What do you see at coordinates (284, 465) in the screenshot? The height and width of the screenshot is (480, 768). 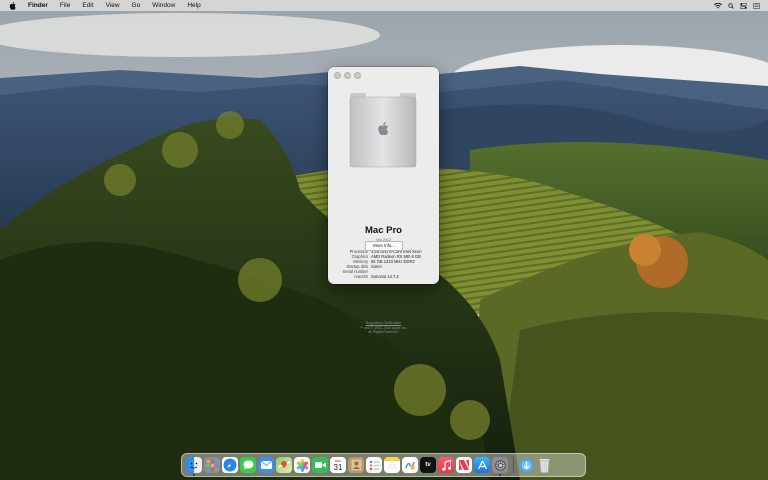 I see `maps-icon` at bounding box center [284, 465].